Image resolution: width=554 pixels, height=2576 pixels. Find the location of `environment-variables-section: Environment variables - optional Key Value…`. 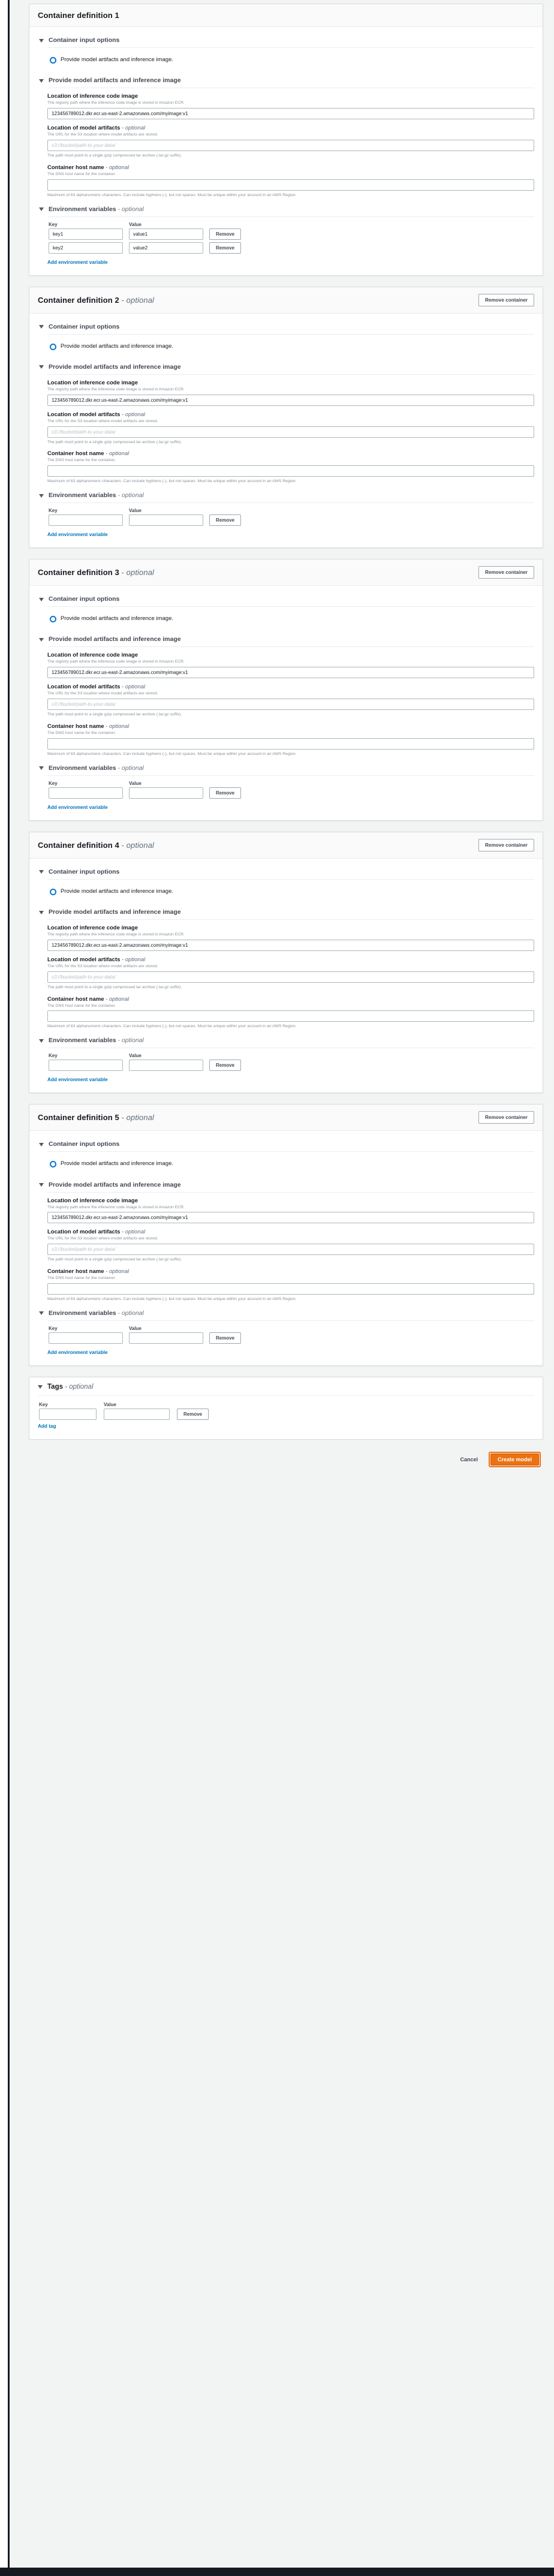

environment-variables-section: Environment variables - optional Key Value… is located at coordinates (286, 235).